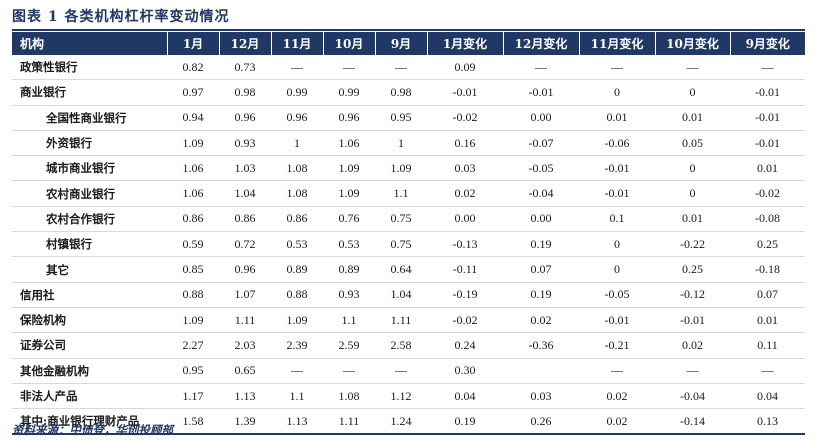 The image size is (817, 442). Describe the element at coordinates (465, 371) in the screenshot. I see `table-cell: 0.30` at that location.